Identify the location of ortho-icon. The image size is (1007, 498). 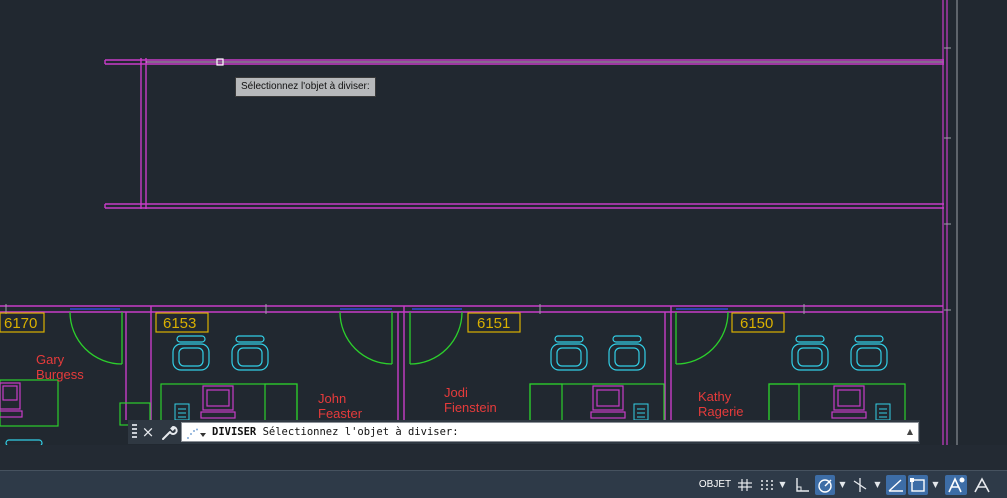
(802, 485).